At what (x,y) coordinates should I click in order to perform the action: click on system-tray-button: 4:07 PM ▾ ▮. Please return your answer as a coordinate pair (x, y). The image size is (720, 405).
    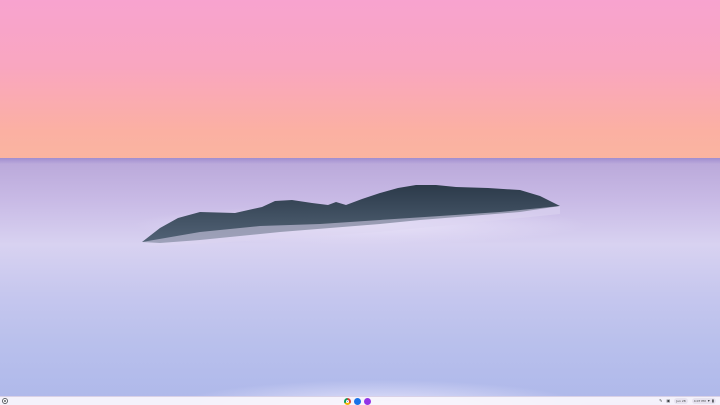
    Looking at the image, I should click on (703, 401).